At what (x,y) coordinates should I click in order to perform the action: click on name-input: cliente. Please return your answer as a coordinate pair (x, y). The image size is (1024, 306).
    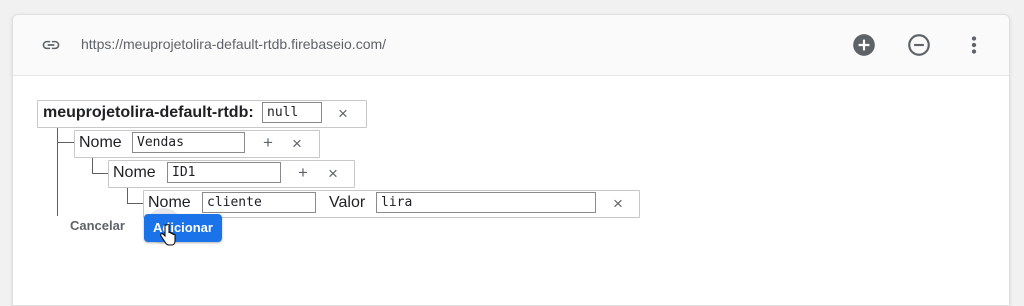
    Looking at the image, I should click on (259, 202).